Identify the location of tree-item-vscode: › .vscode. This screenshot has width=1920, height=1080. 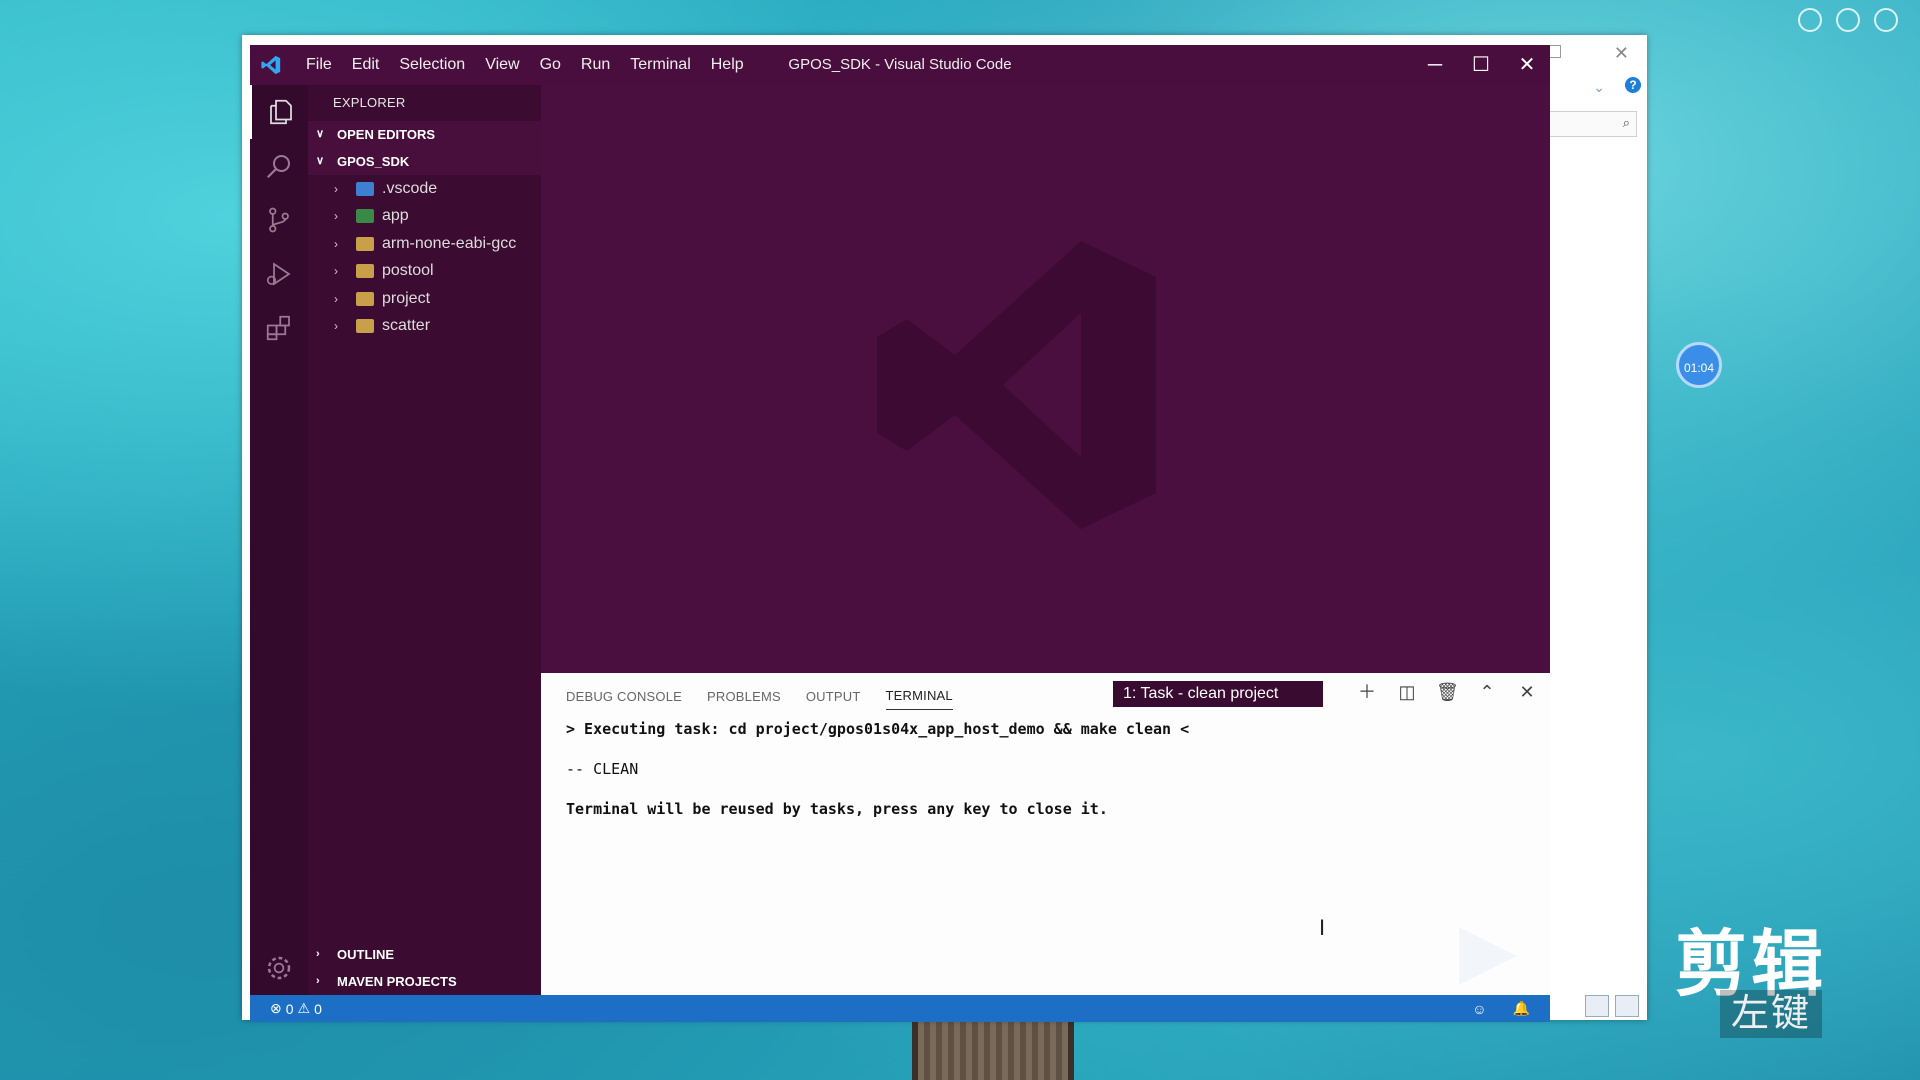
(424, 189).